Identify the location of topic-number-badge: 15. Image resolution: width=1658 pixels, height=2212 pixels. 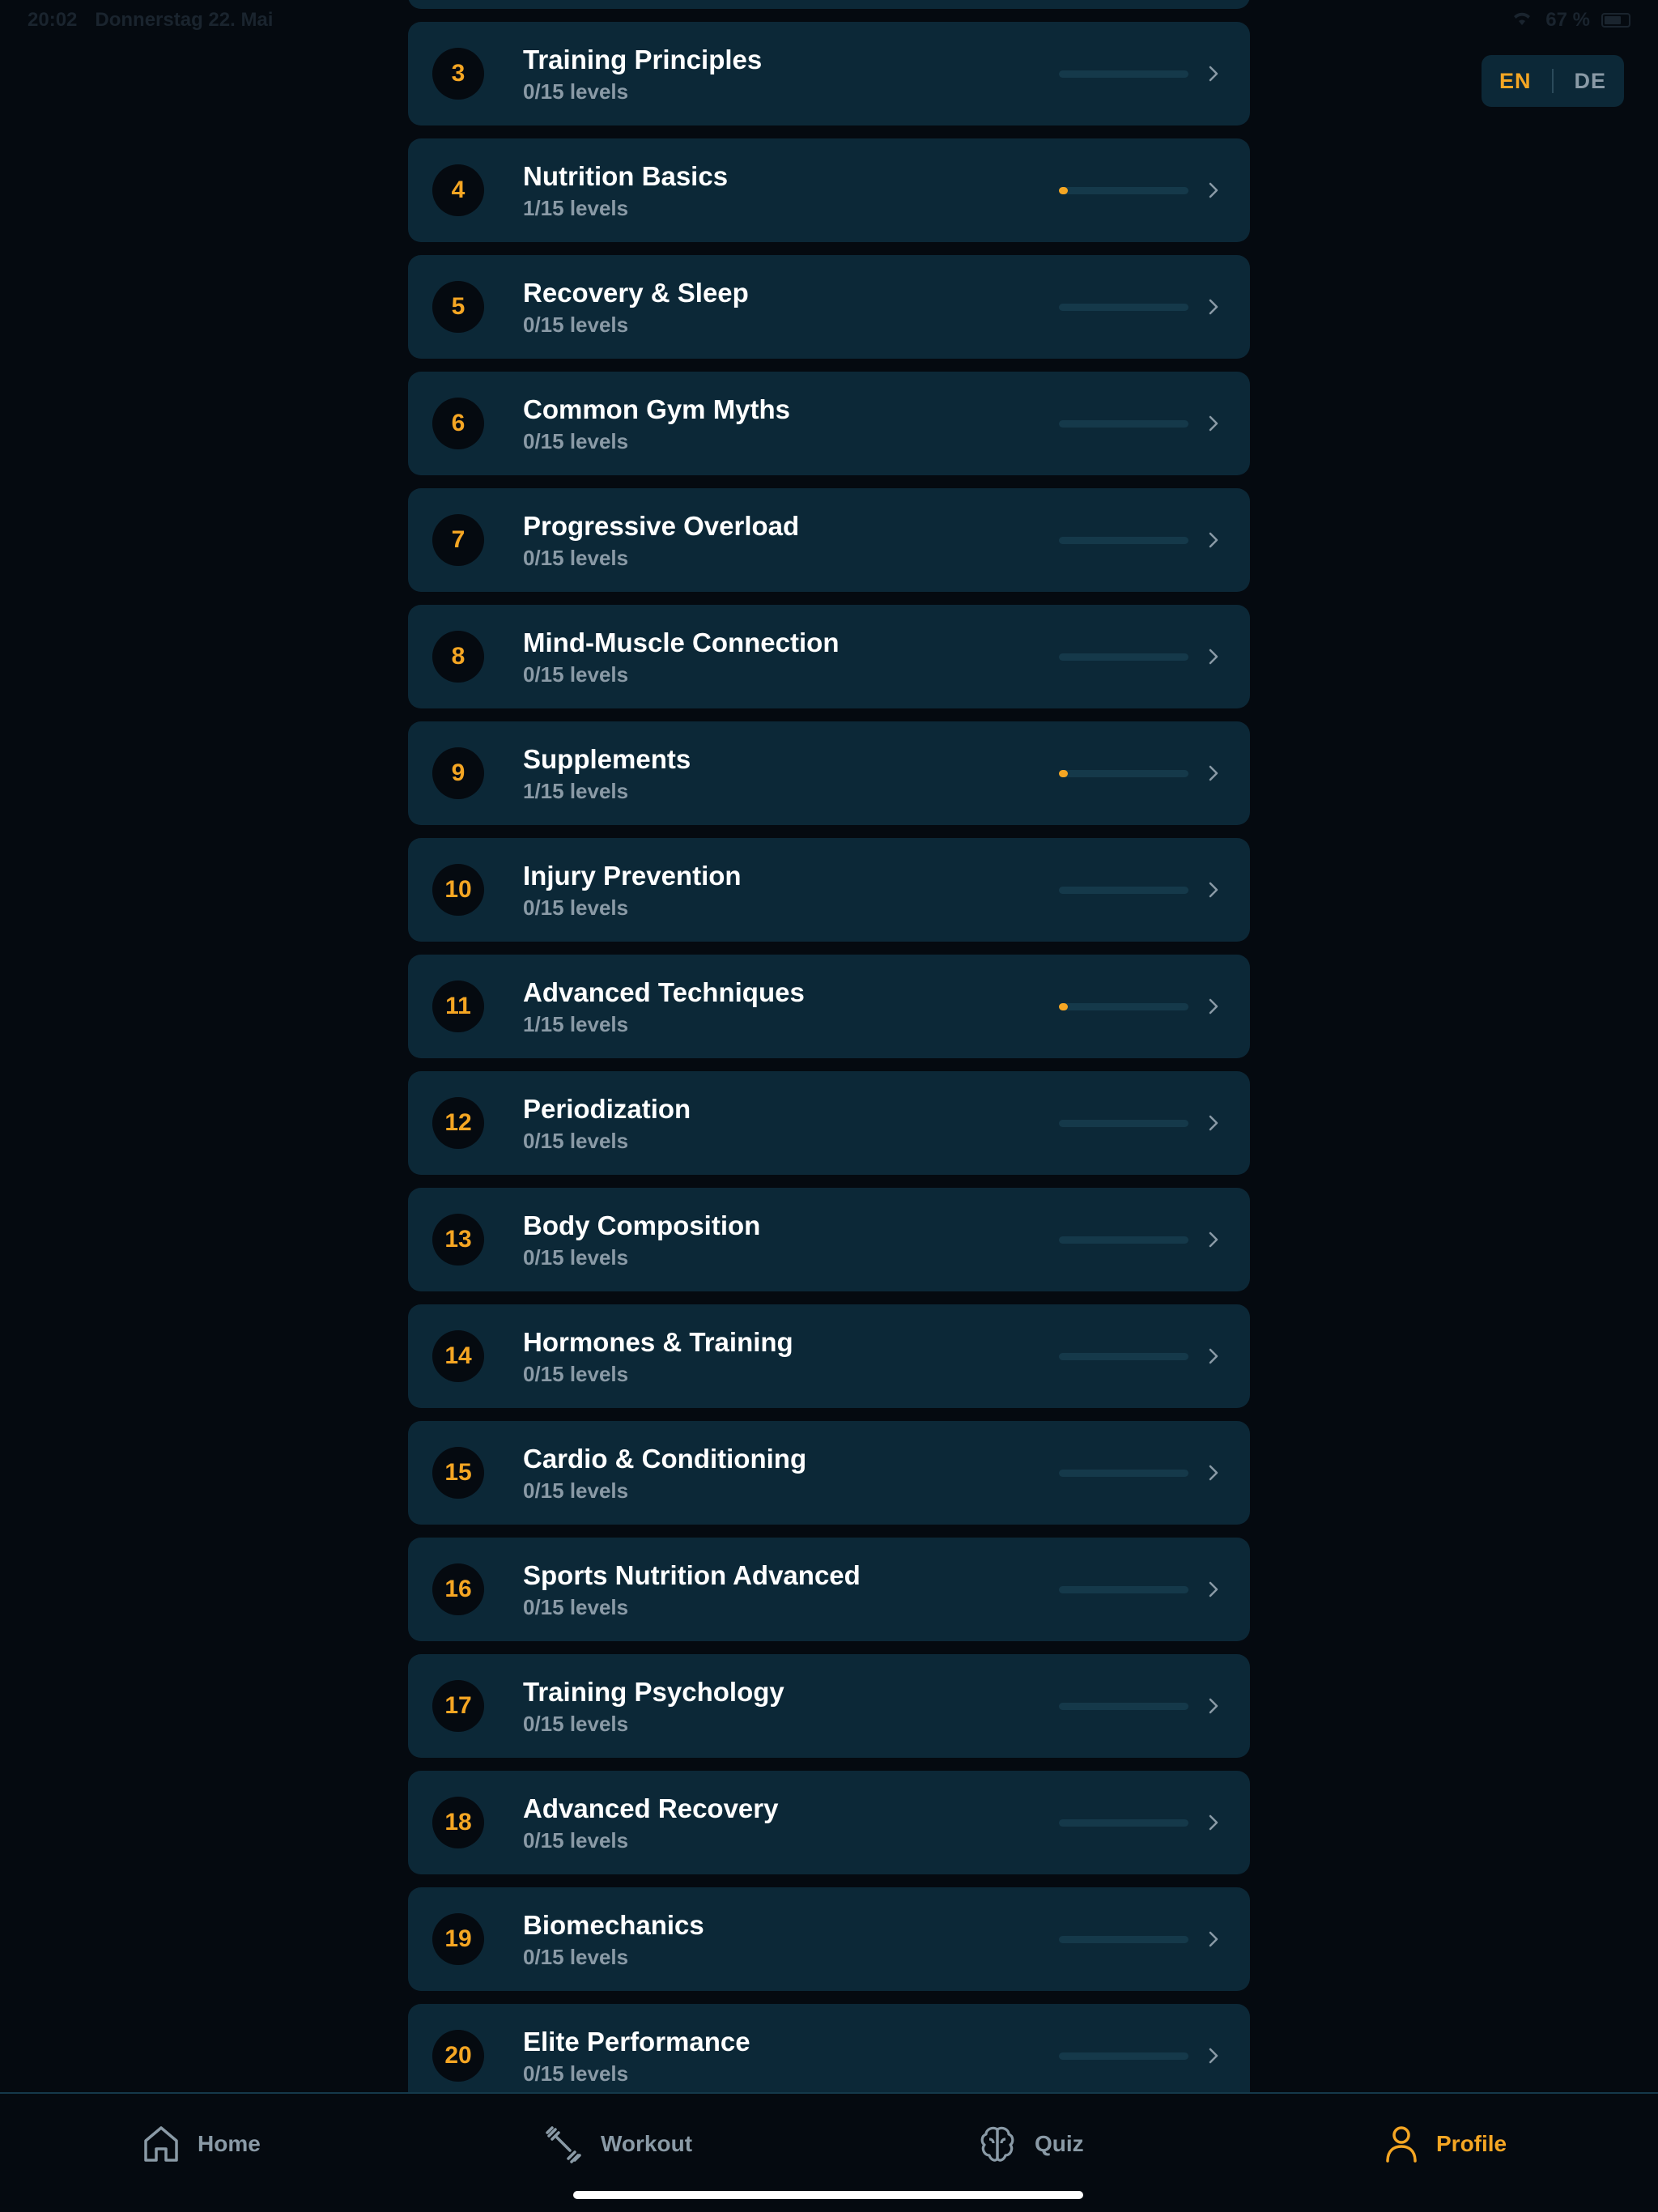
(458, 1473).